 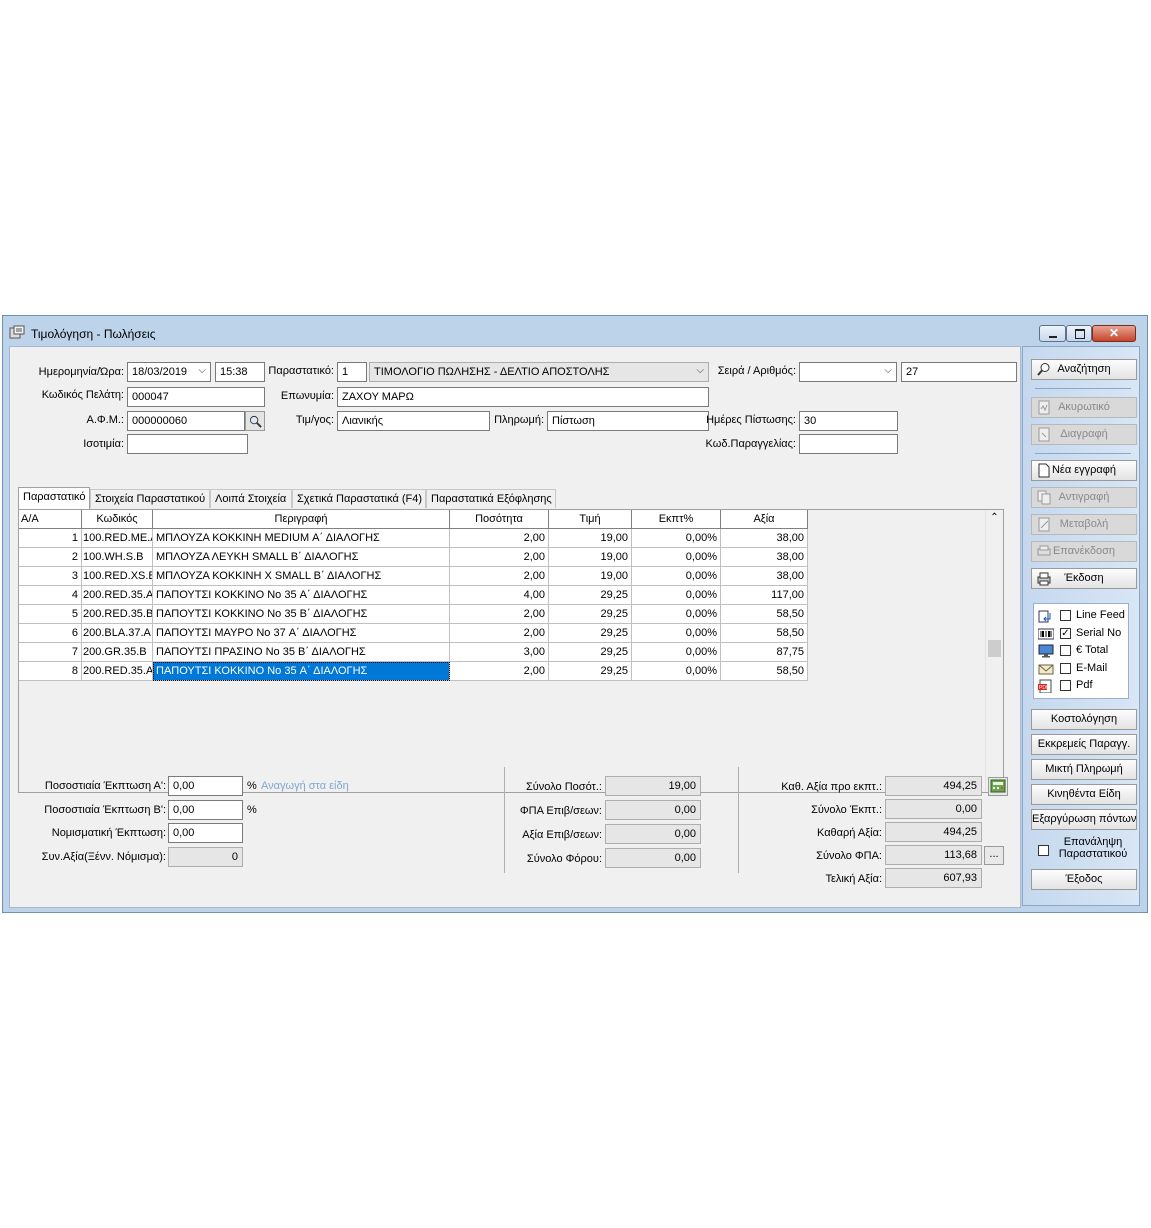 What do you see at coordinates (1082, 686) in the screenshot?
I see `option-pdf: PDF Pdf` at bounding box center [1082, 686].